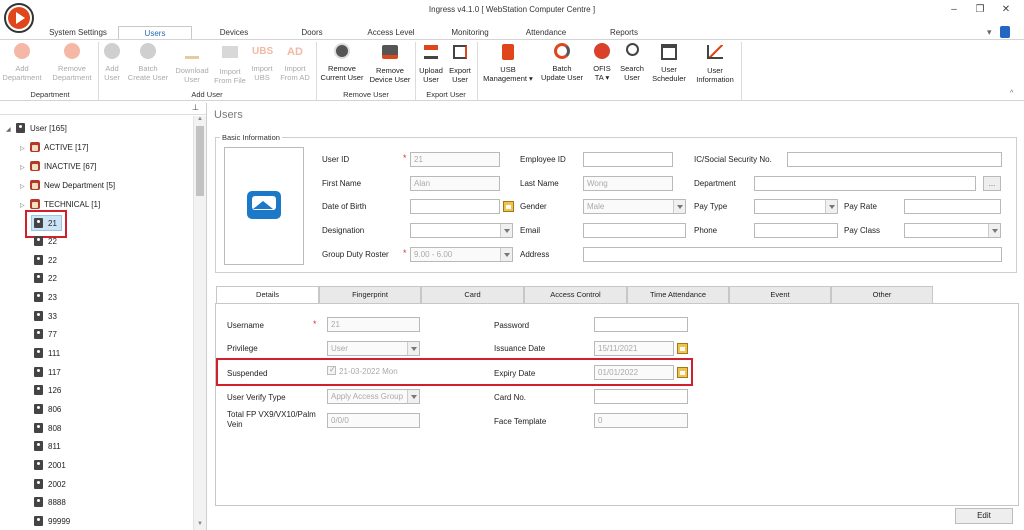 This screenshot has width=1024, height=530. Describe the element at coordinates (11, 130) in the screenshot. I see `collapse-caret-icon: ◢` at that location.